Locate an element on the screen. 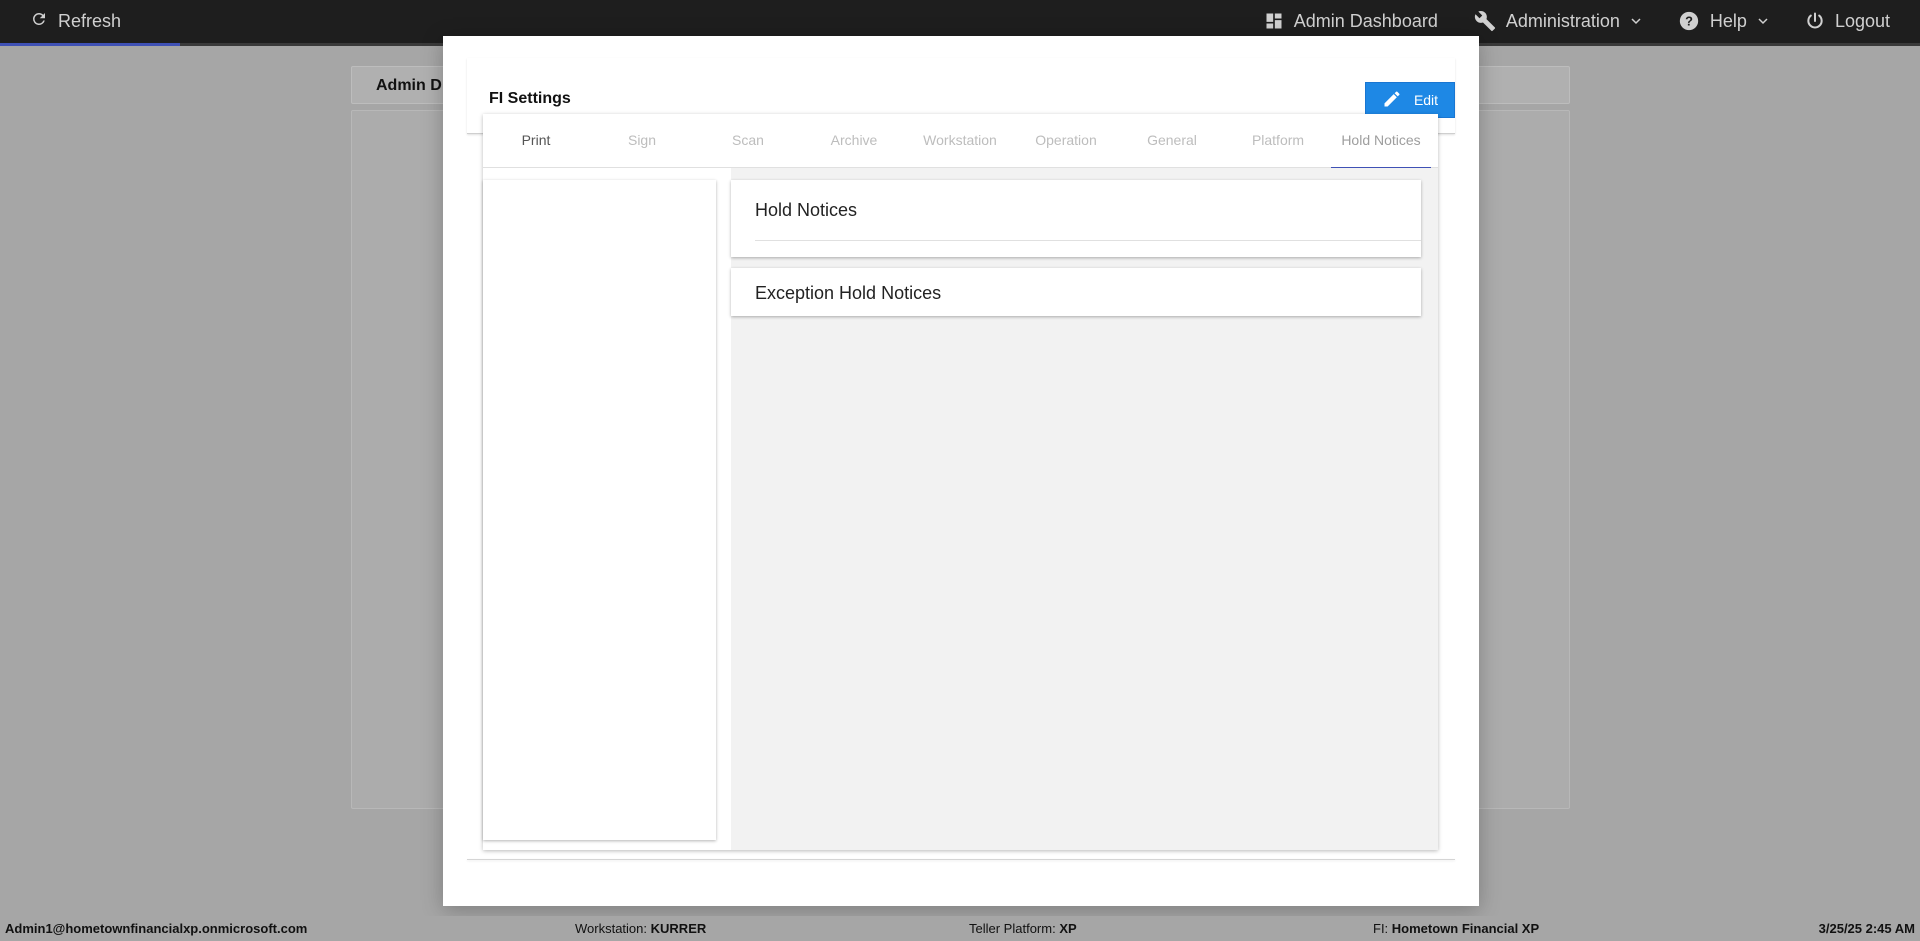 This screenshot has height=941, width=1920. logout-label: Logout is located at coordinates (1862, 20).